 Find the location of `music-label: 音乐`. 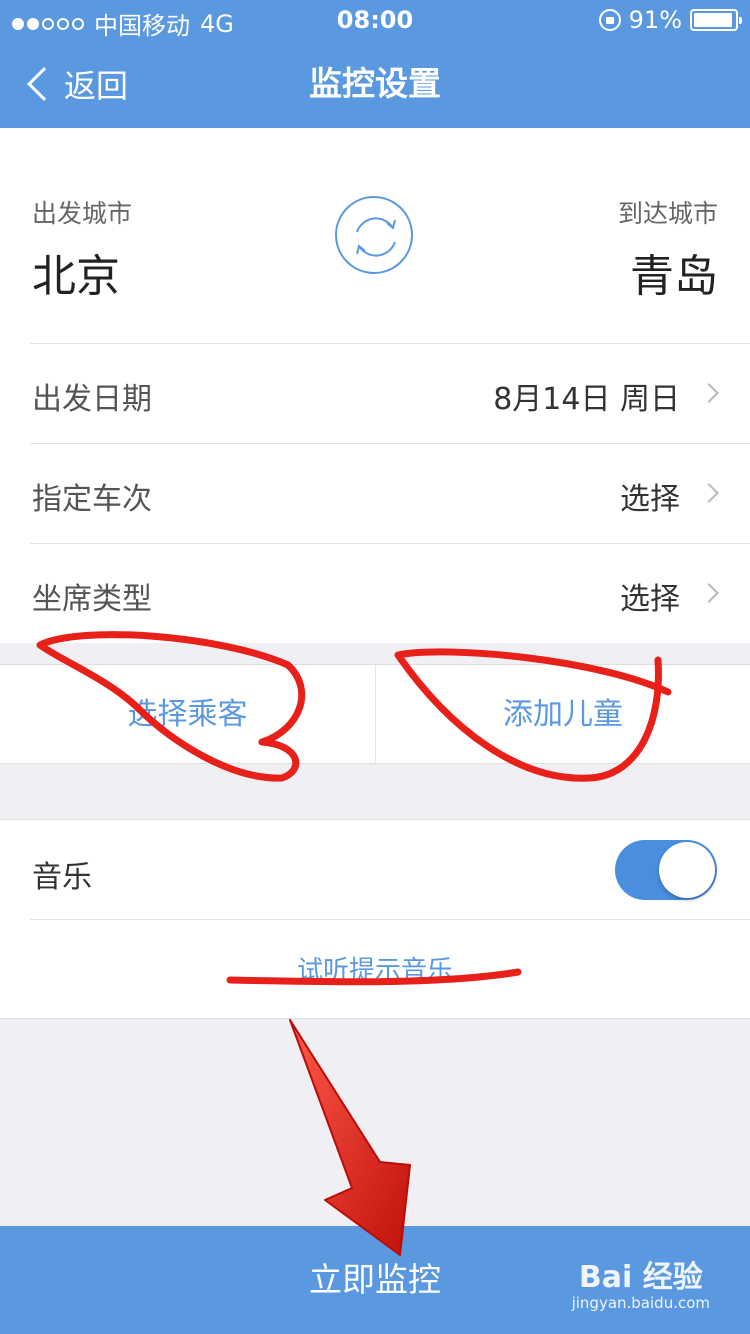

music-label: 音乐 is located at coordinates (62, 877).